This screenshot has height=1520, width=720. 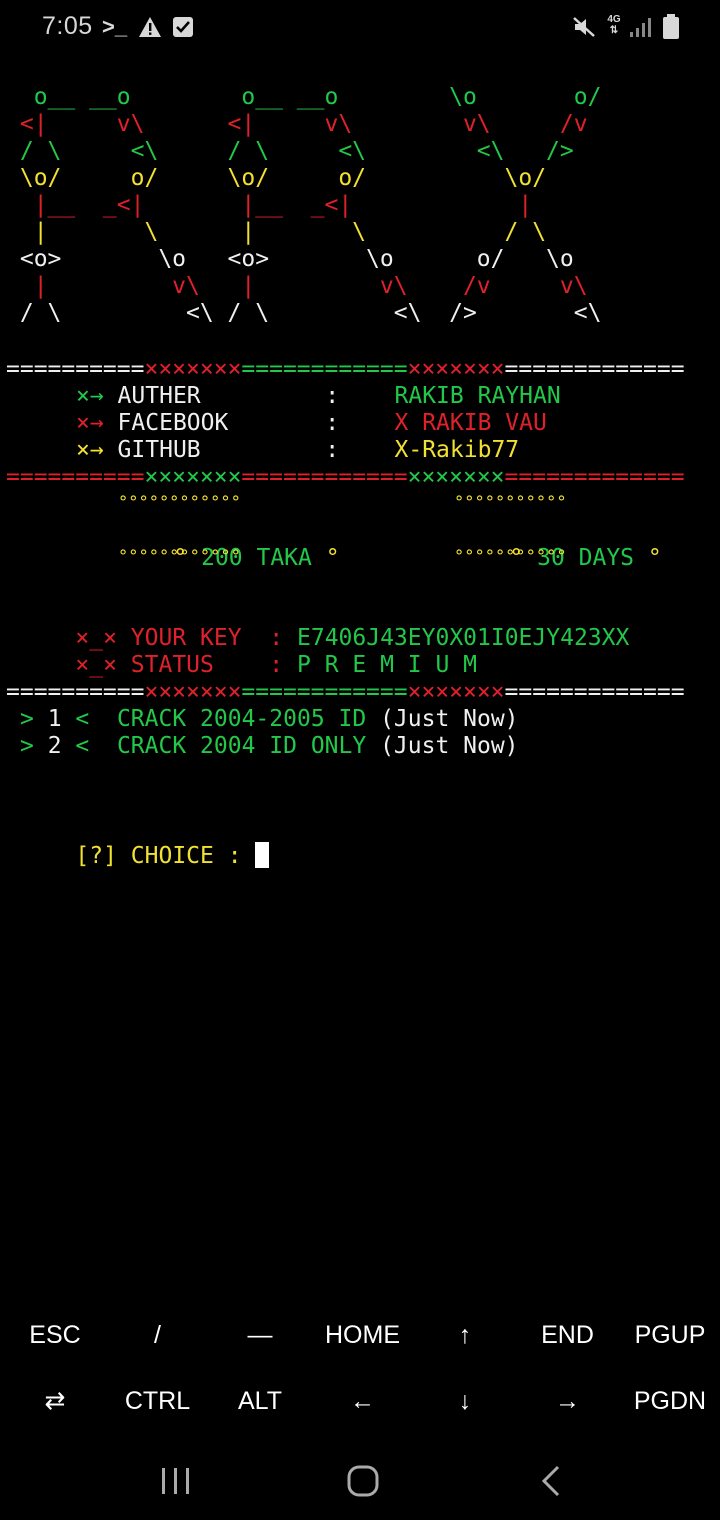 What do you see at coordinates (214, 450) in the screenshot?
I see `info-label: GITHUB` at bounding box center [214, 450].